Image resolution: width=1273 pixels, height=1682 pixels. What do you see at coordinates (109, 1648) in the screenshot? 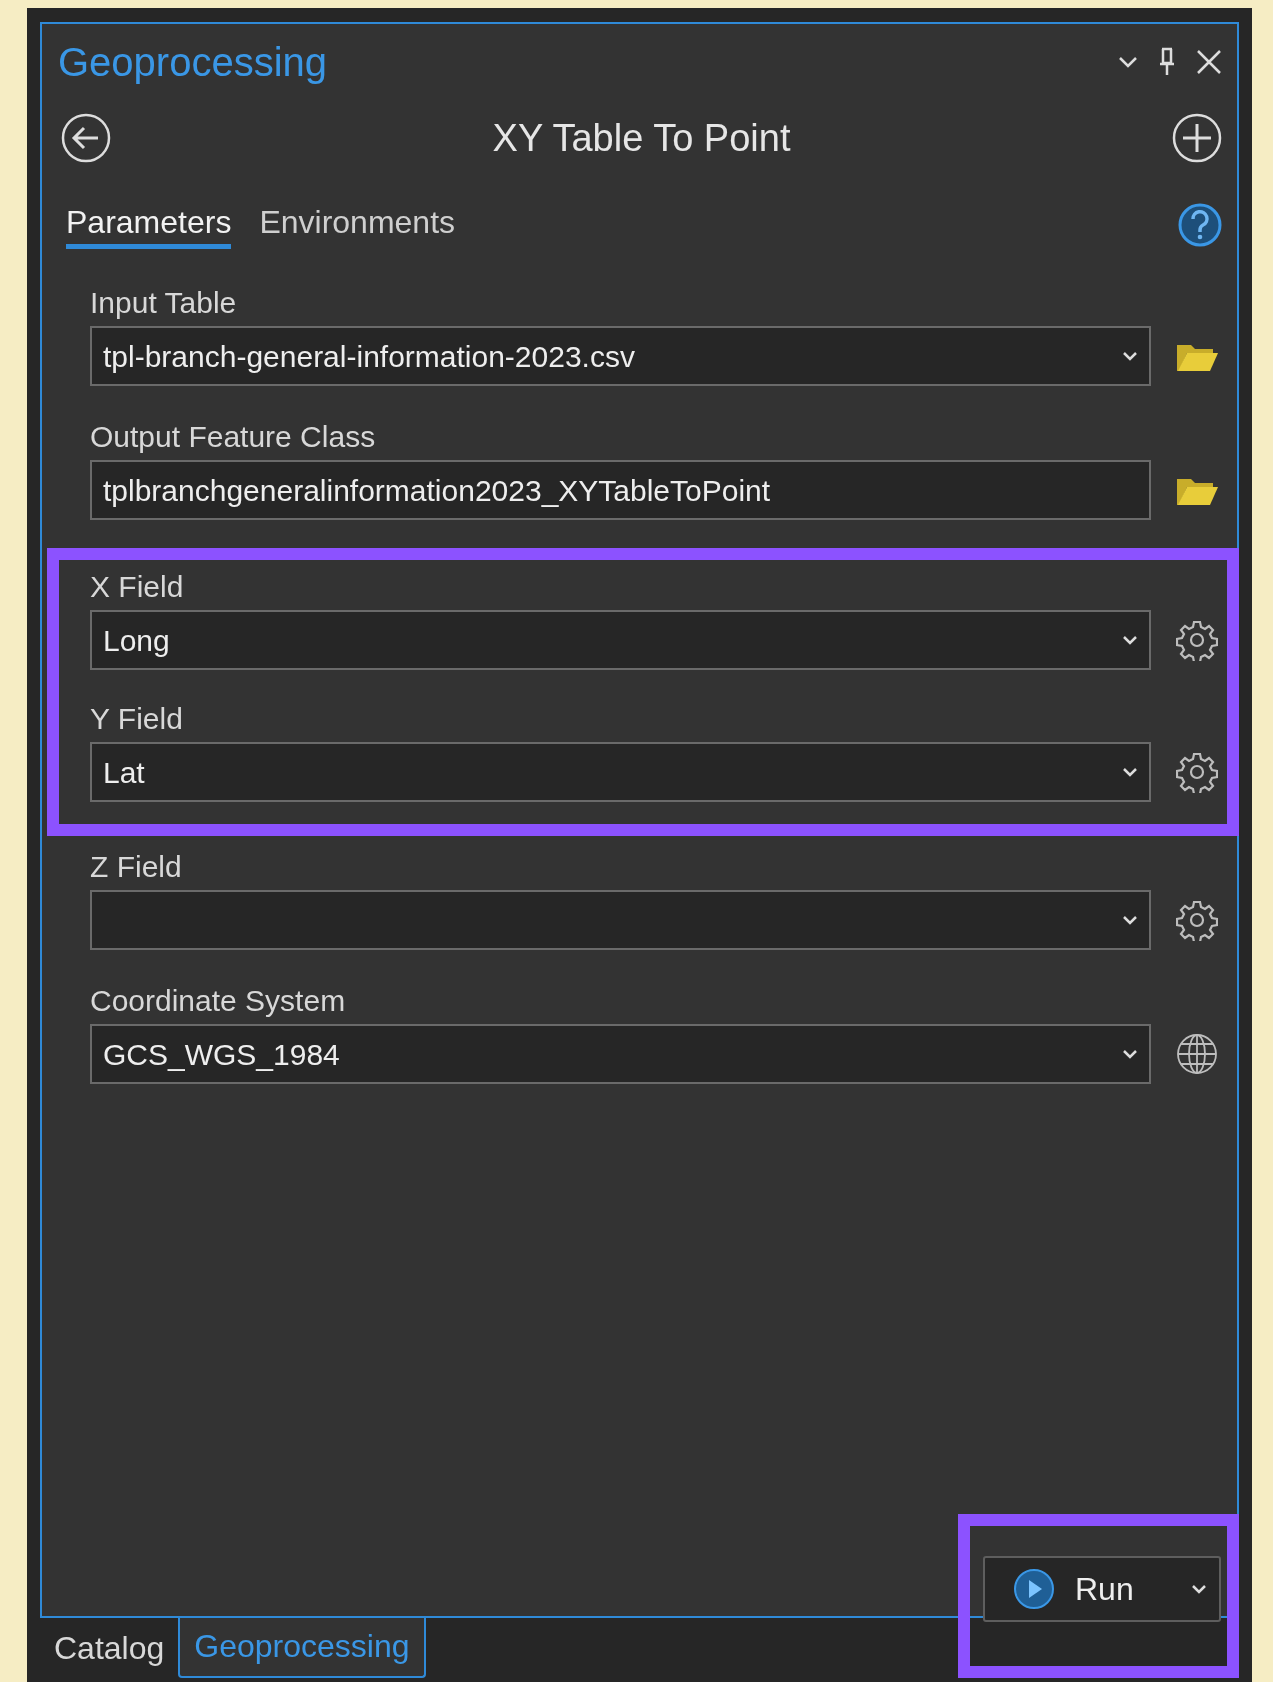
I see `panel-tab: Catalog` at bounding box center [109, 1648].